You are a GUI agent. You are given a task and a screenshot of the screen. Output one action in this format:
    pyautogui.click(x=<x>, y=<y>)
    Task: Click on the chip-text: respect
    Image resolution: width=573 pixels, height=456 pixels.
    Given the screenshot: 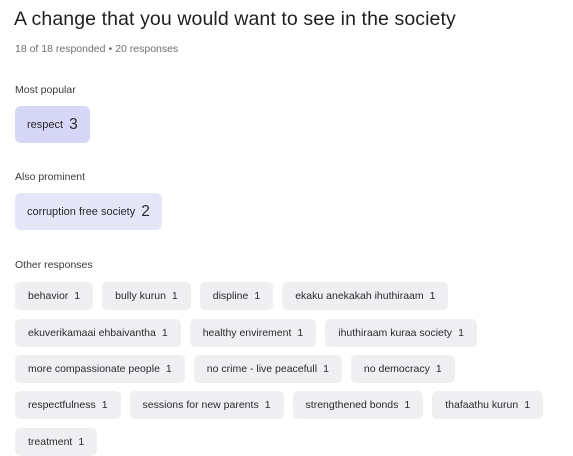 What is the action you would take?
    pyautogui.click(x=45, y=124)
    